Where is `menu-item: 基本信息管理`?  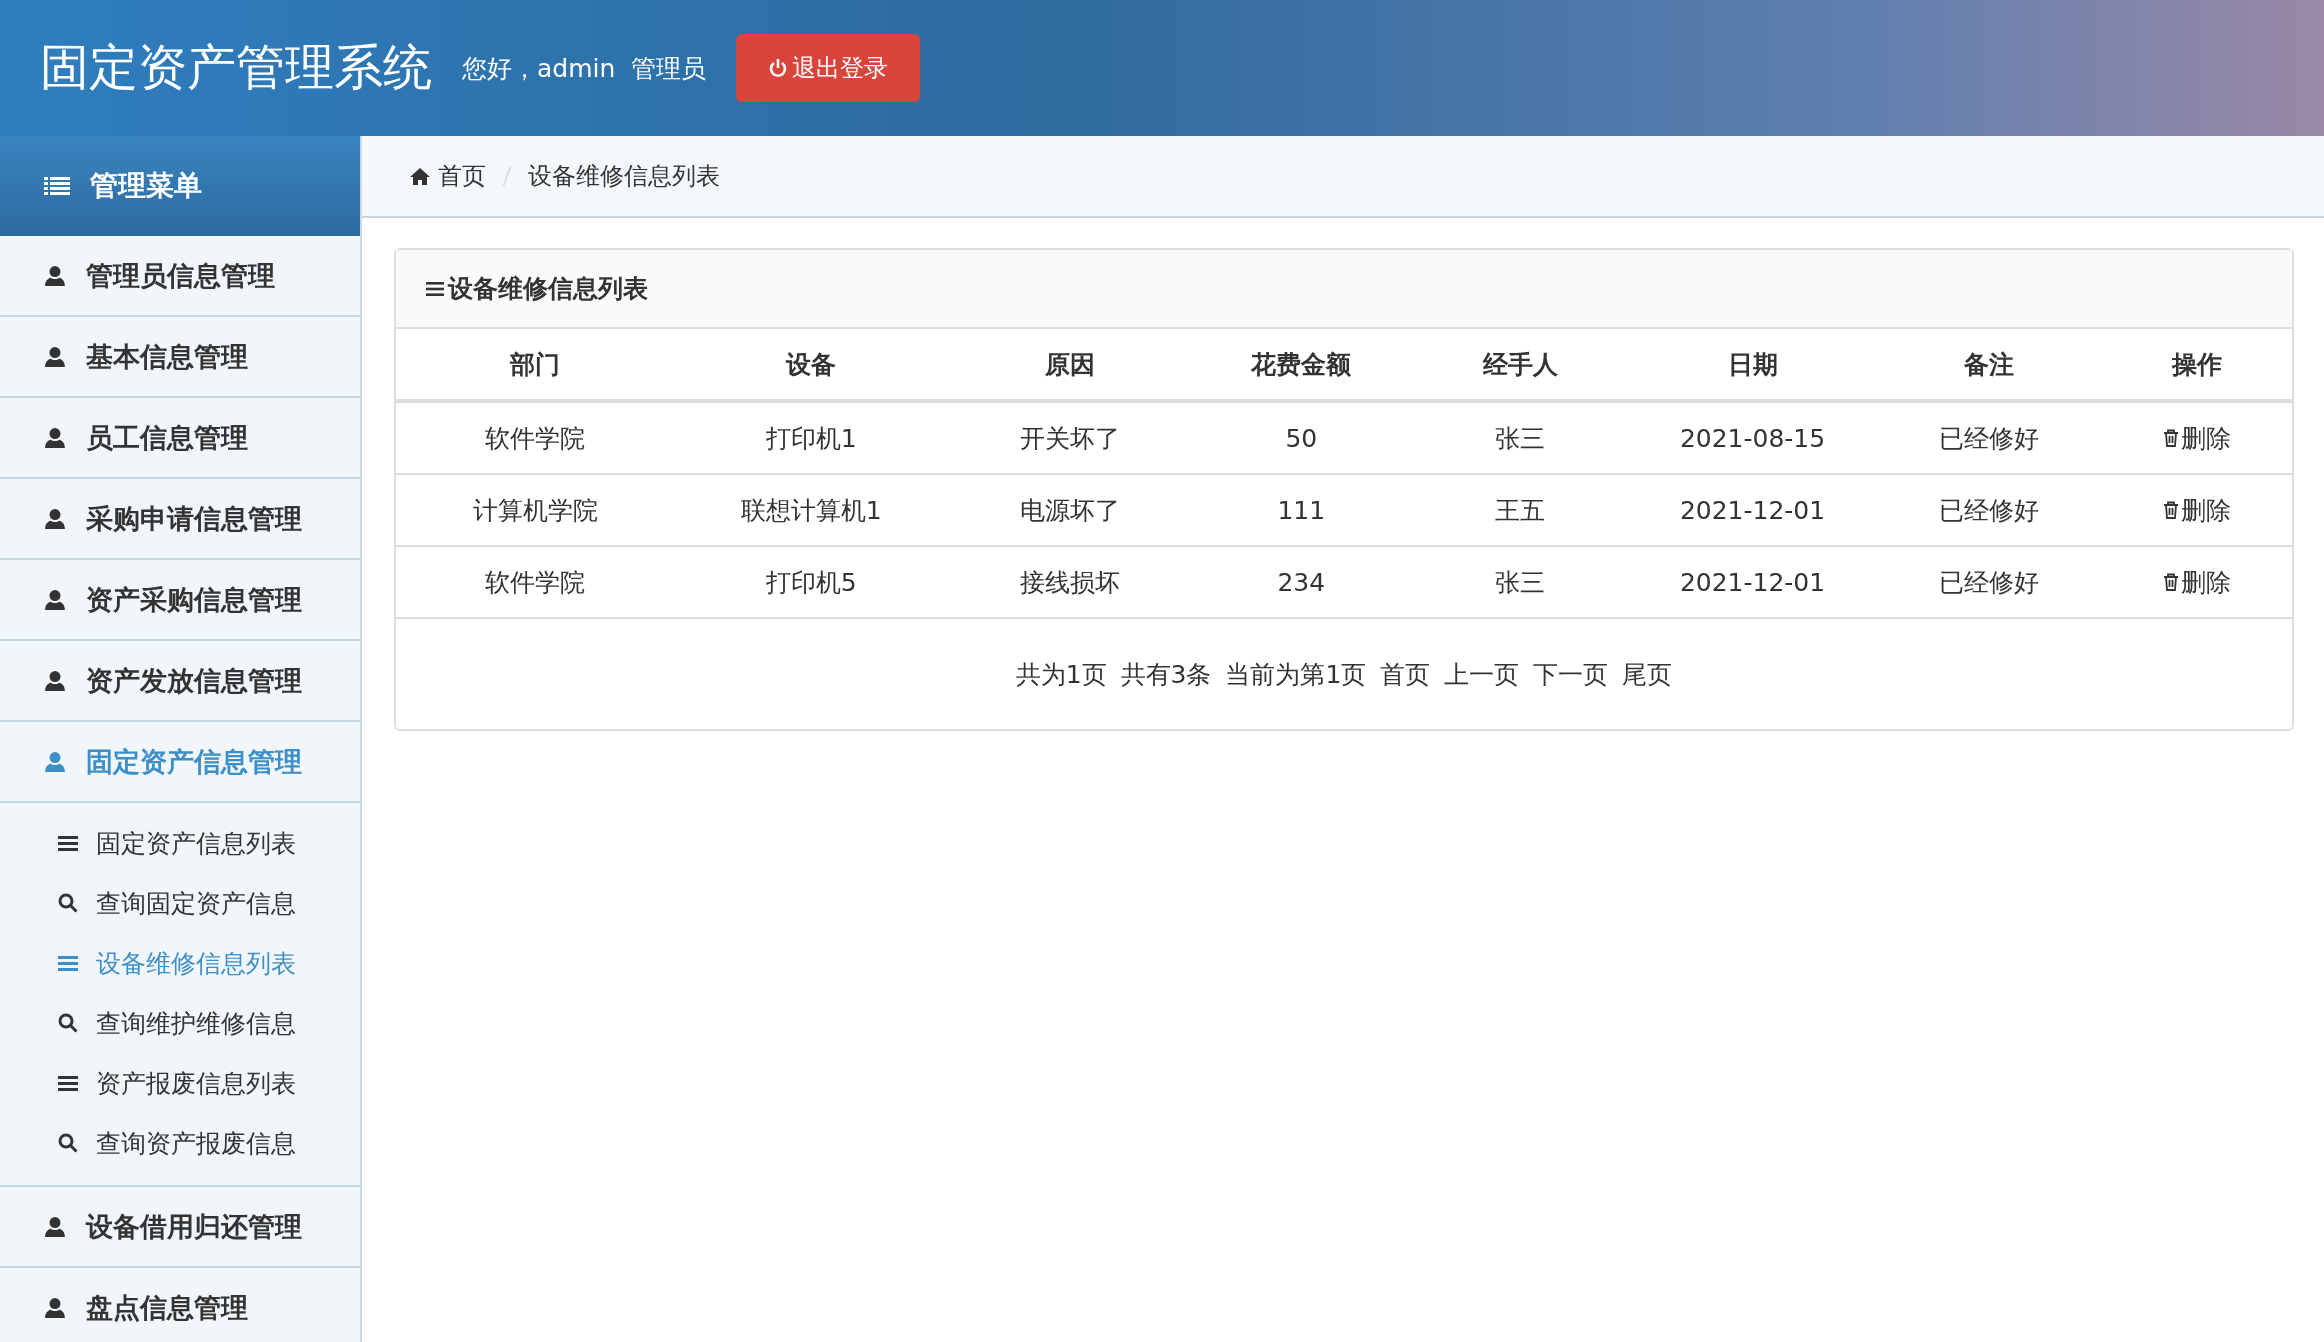
menu-item: 基本信息管理 is located at coordinates (180, 357).